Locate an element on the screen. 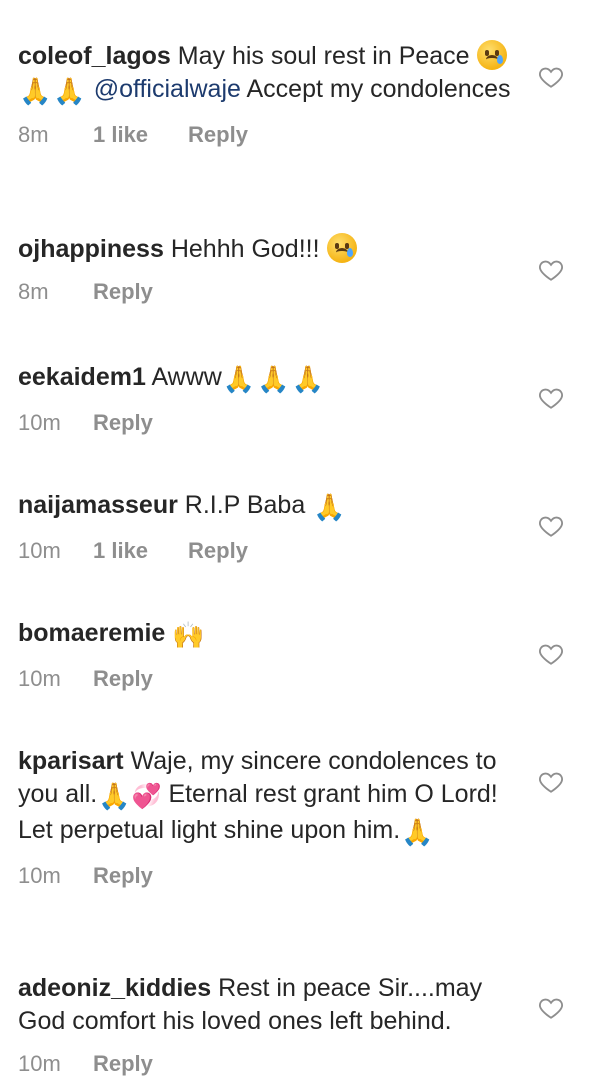  comment-meta: 8m 1 like Reply is located at coordinates (303, 135).